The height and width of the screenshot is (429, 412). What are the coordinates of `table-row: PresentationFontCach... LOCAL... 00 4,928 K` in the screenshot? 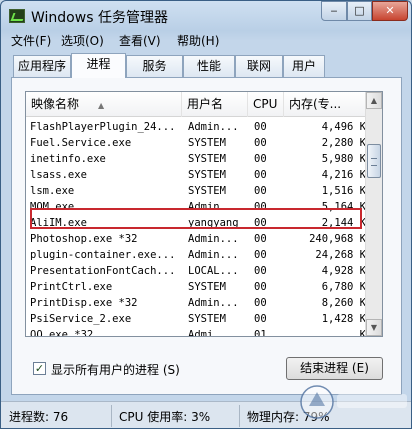 It's located at (196, 271).